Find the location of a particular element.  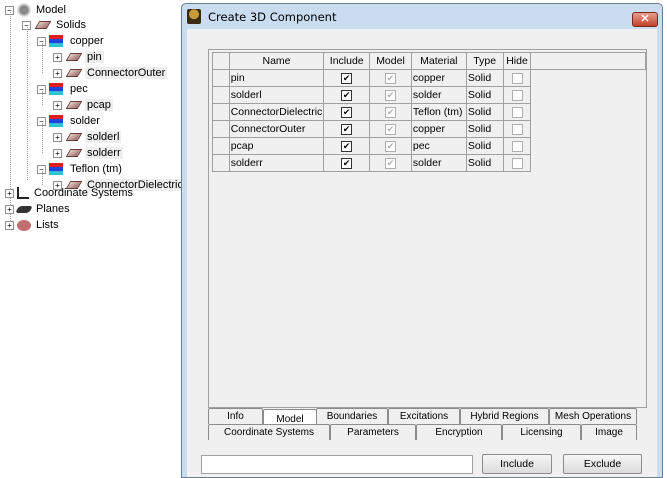

cell-name: solderr is located at coordinates (276, 163).